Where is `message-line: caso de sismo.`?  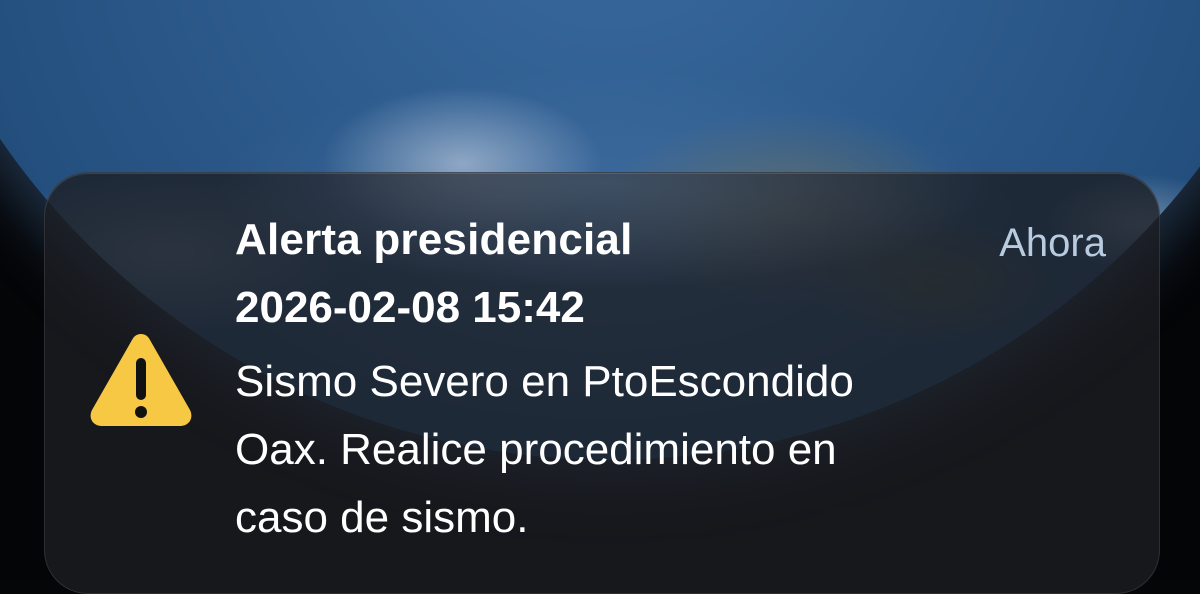
message-line: caso de sismo. is located at coordinates (382, 517).